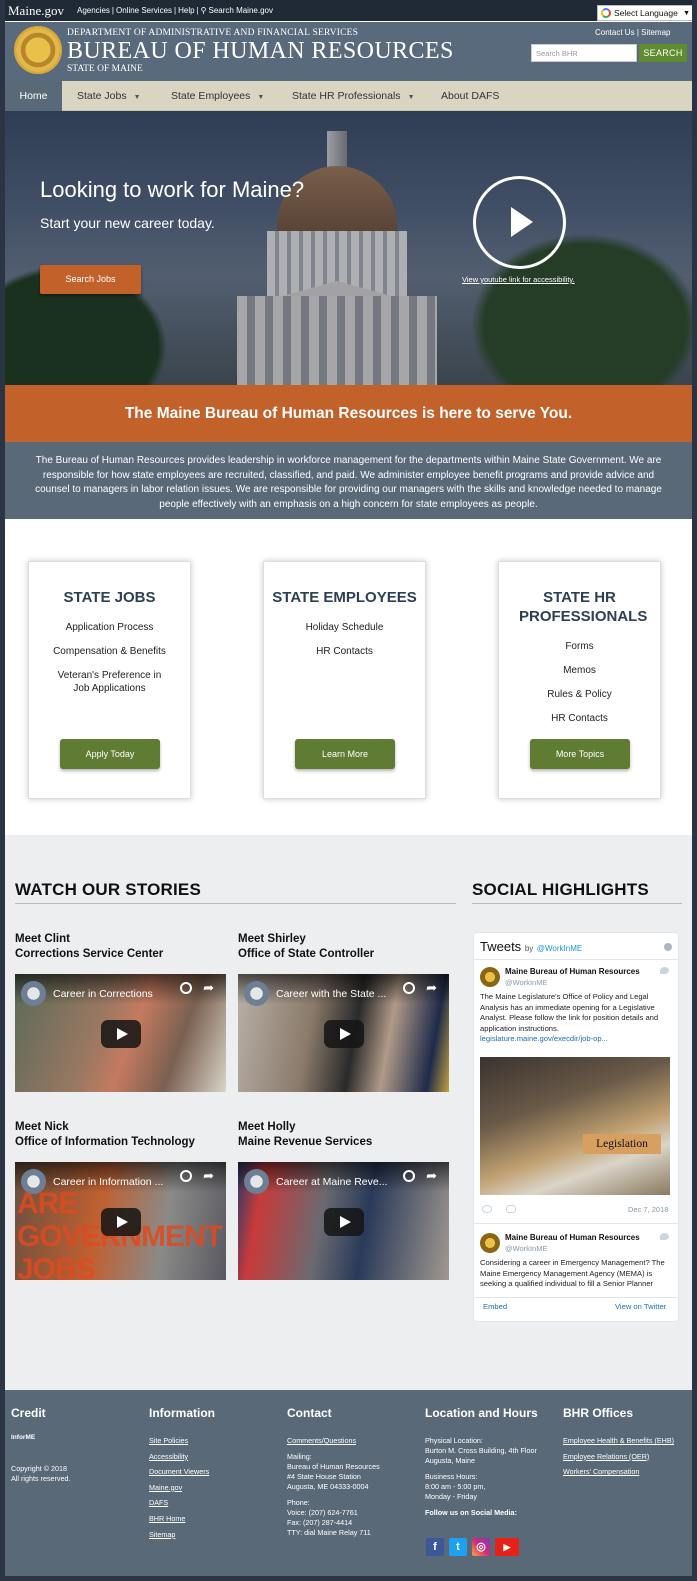  What do you see at coordinates (648, 1209) in the screenshot?
I see `tweet-date: Dec 7, 2018` at bounding box center [648, 1209].